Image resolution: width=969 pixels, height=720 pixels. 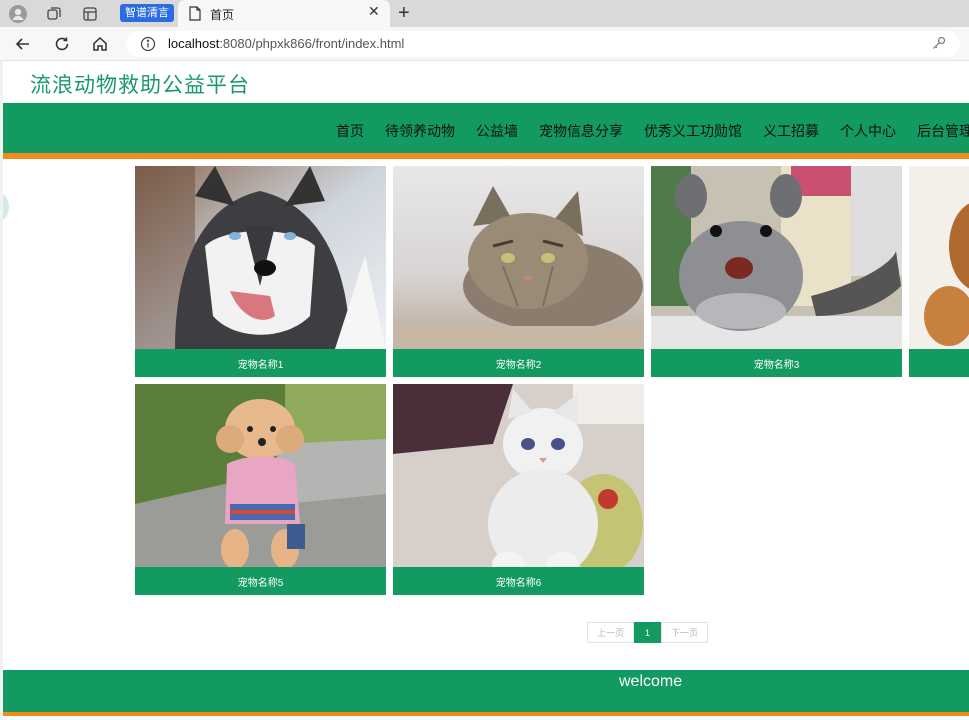 I want to click on pet-name: 宠物名称1, so click(x=260, y=363).